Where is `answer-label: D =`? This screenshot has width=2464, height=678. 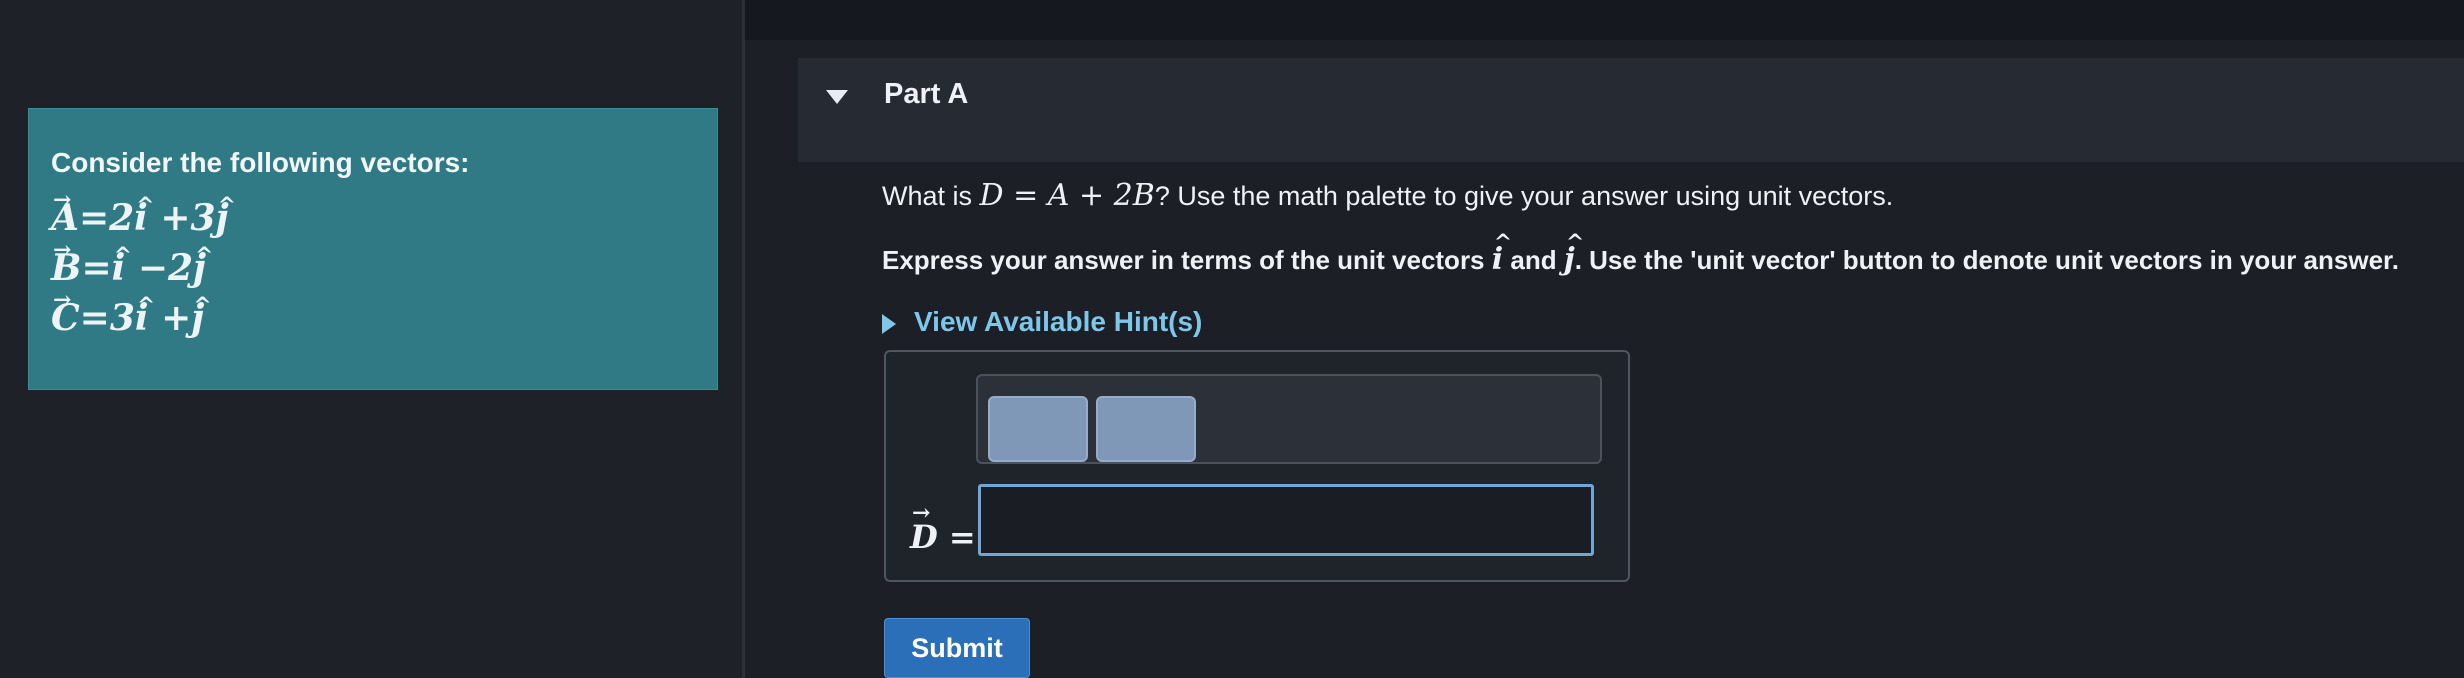 answer-label: D = is located at coordinates (943, 528).